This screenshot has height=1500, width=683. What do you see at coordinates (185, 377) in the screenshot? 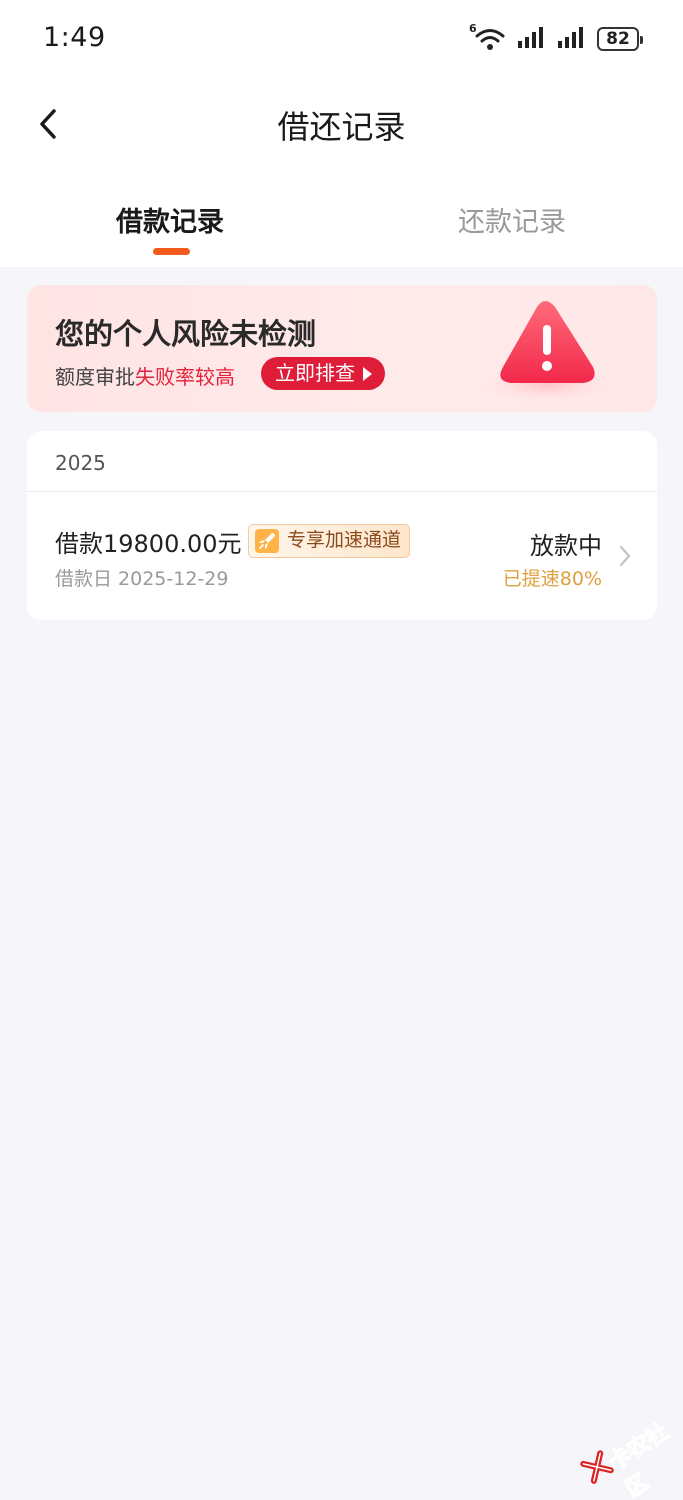
I see `risk-subtitle-highlight: 失败率较高` at bounding box center [185, 377].